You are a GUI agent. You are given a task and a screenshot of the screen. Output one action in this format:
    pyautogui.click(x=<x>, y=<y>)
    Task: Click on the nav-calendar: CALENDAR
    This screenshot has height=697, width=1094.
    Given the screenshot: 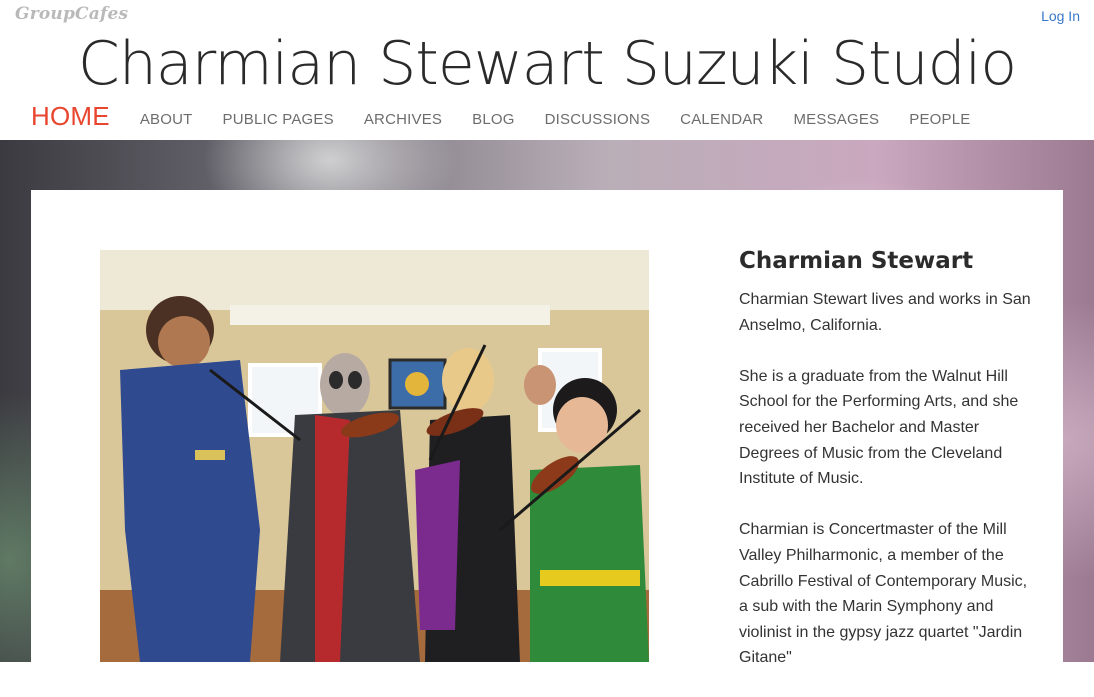 What is the action you would take?
    pyautogui.click(x=721, y=124)
    